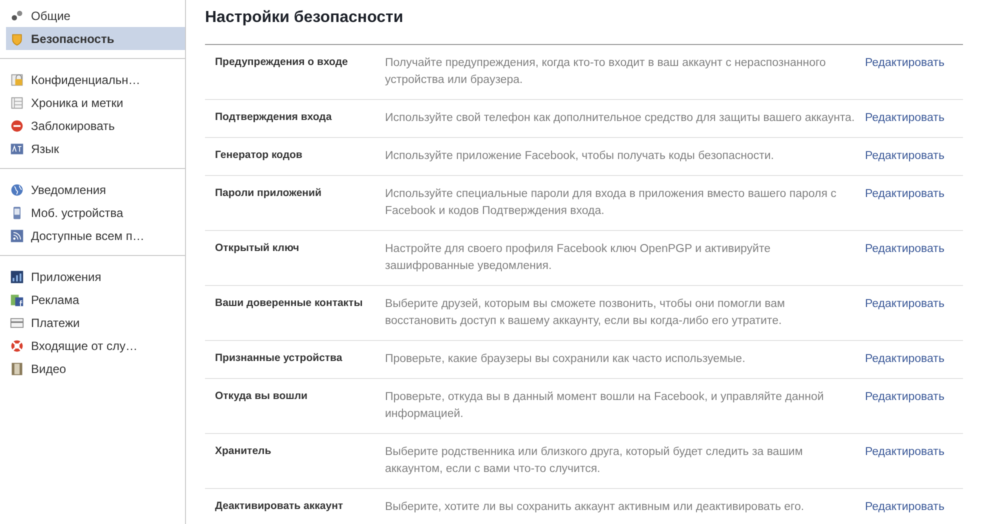 The width and height of the screenshot is (983, 524). What do you see at coordinates (580, 156) in the screenshot?
I see `setting-description: Используйте приложение Facebook, чтобы получать коды безопасности.` at bounding box center [580, 156].